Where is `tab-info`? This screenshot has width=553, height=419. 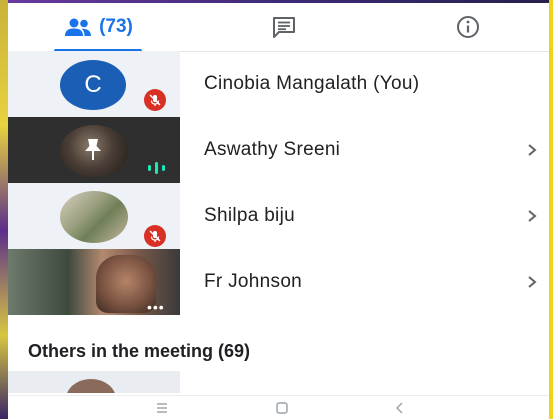 tab-info is located at coordinates (468, 27).